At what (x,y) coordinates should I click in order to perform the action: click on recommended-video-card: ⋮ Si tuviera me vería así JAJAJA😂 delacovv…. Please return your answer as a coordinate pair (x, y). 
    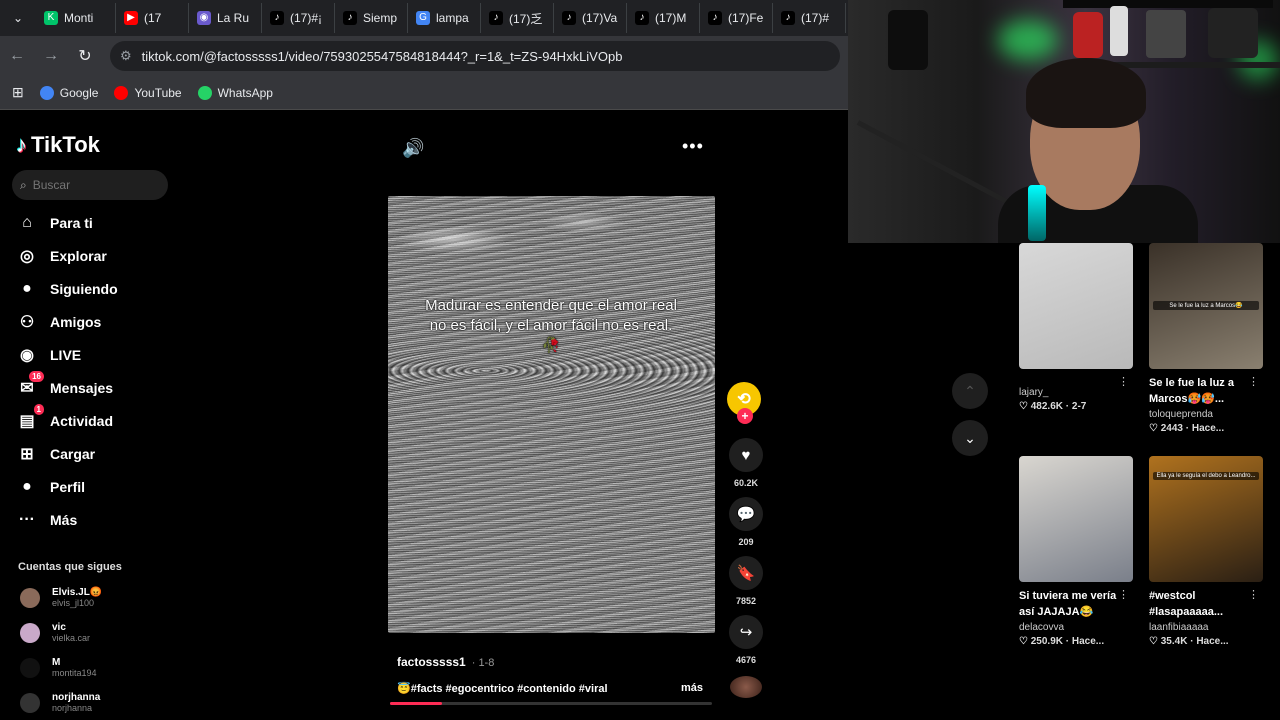
    Looking at the image, I should click on (1076, 551).